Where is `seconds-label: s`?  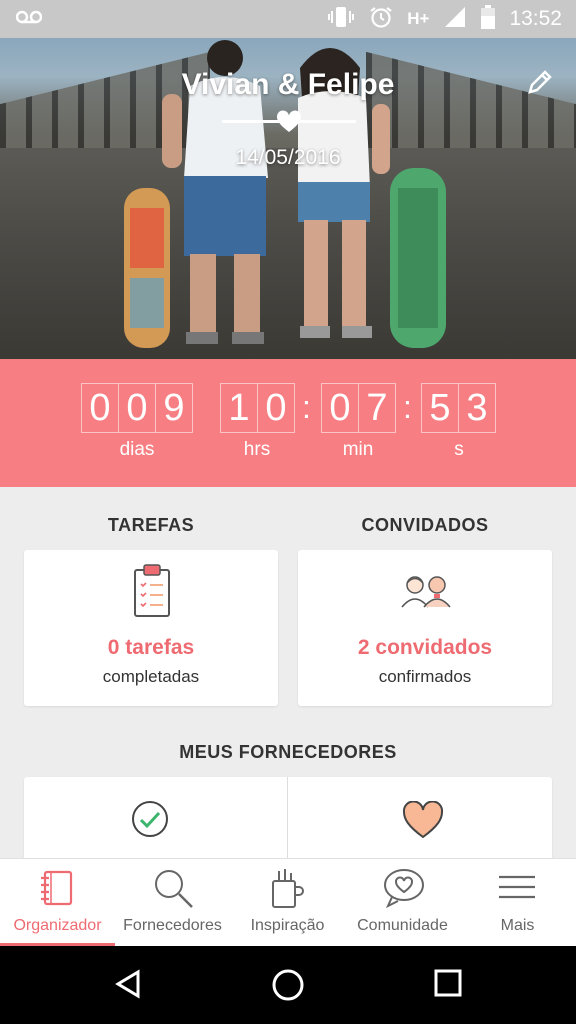
seconds-label: s is located at coordinates (459, 449).